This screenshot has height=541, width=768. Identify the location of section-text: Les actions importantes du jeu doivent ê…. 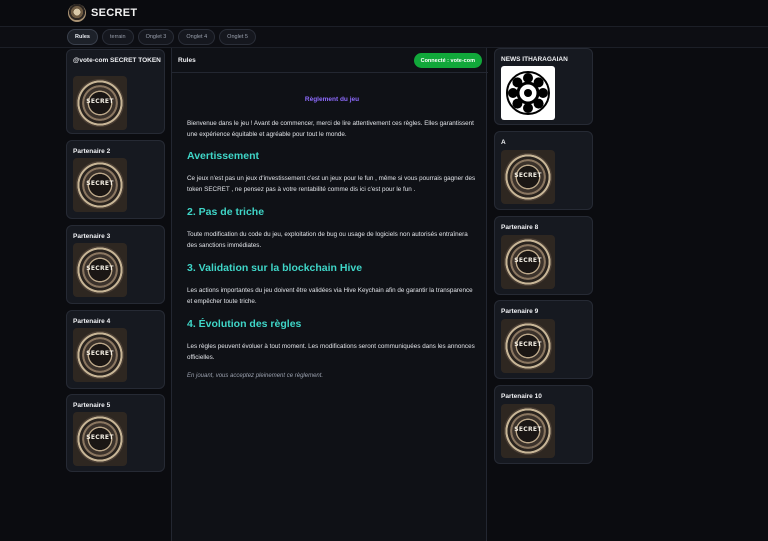
(330, 296).